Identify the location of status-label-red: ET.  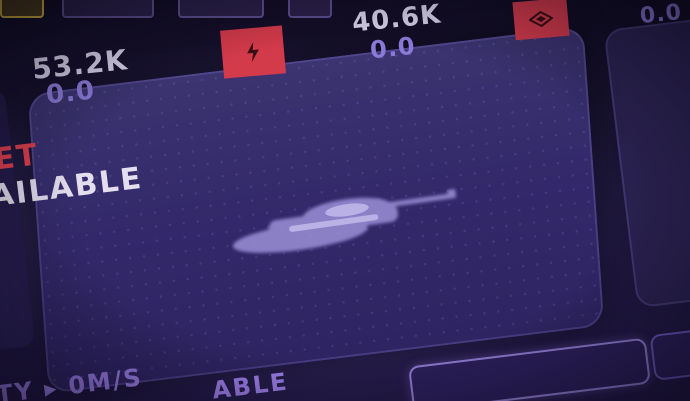
(20, 157).